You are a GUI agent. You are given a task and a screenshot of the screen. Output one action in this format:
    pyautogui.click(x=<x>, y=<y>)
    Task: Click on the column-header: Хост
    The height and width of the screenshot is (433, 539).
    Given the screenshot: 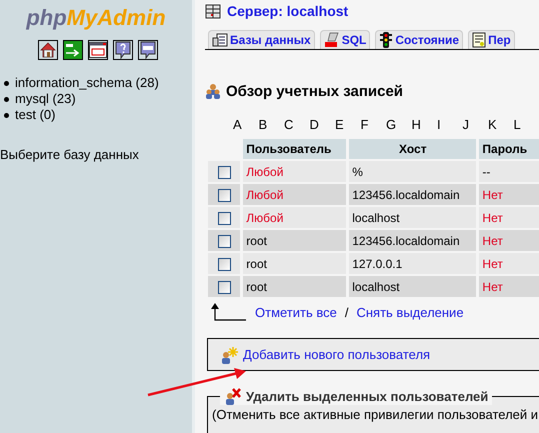 What is the action you would take?
    pyautogui.click(x=412, y=149)
    